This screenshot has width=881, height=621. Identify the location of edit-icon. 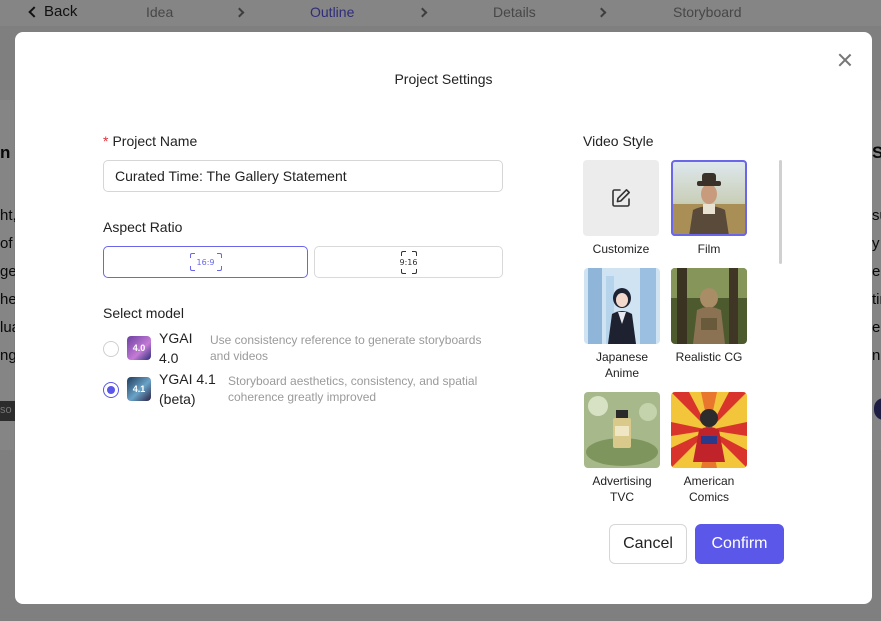
(621, 198).